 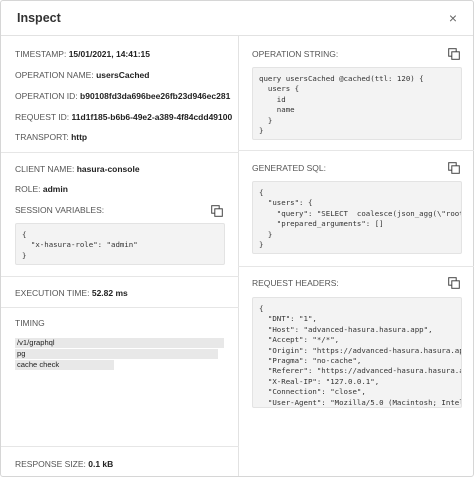 I want to click on timestamp-row: TIMESTAMP: 15/01/2021, 14:41:15, so click(x=82, y=54).